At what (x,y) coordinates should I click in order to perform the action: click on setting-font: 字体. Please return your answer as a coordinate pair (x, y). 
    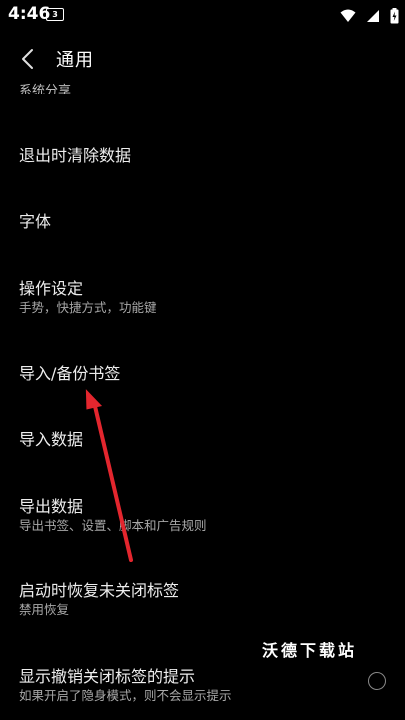
    Looking at the image, I should click on (202, 218).